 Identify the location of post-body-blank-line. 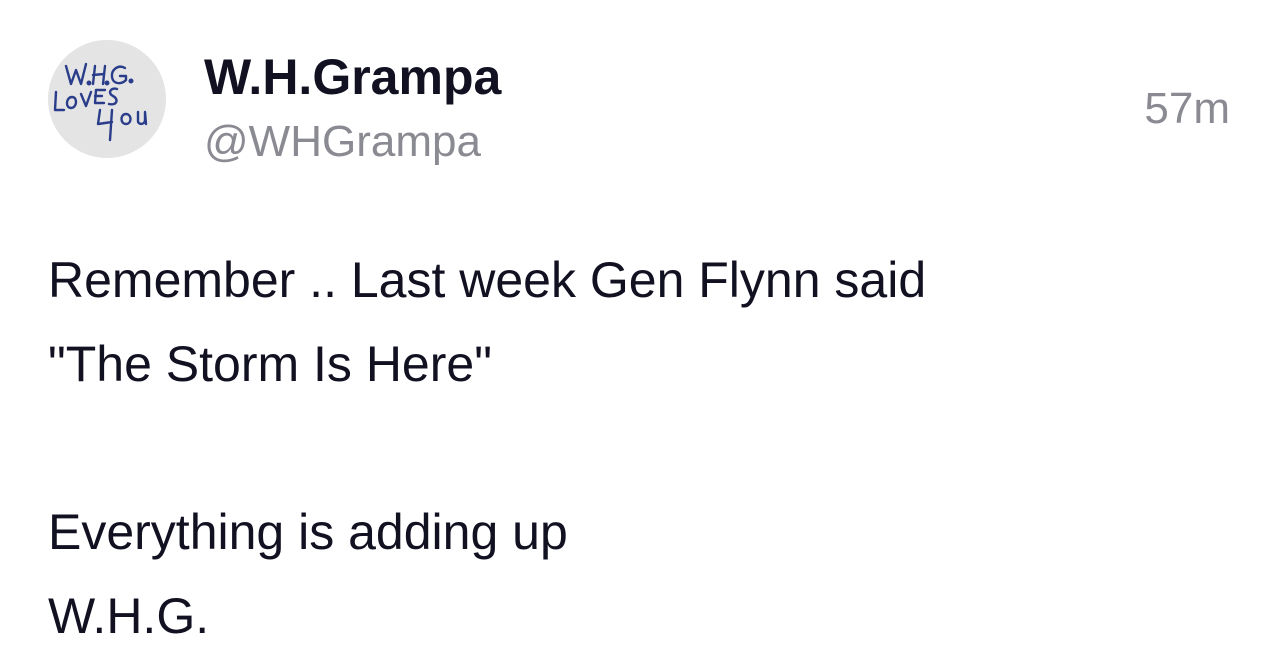
(643, 448).